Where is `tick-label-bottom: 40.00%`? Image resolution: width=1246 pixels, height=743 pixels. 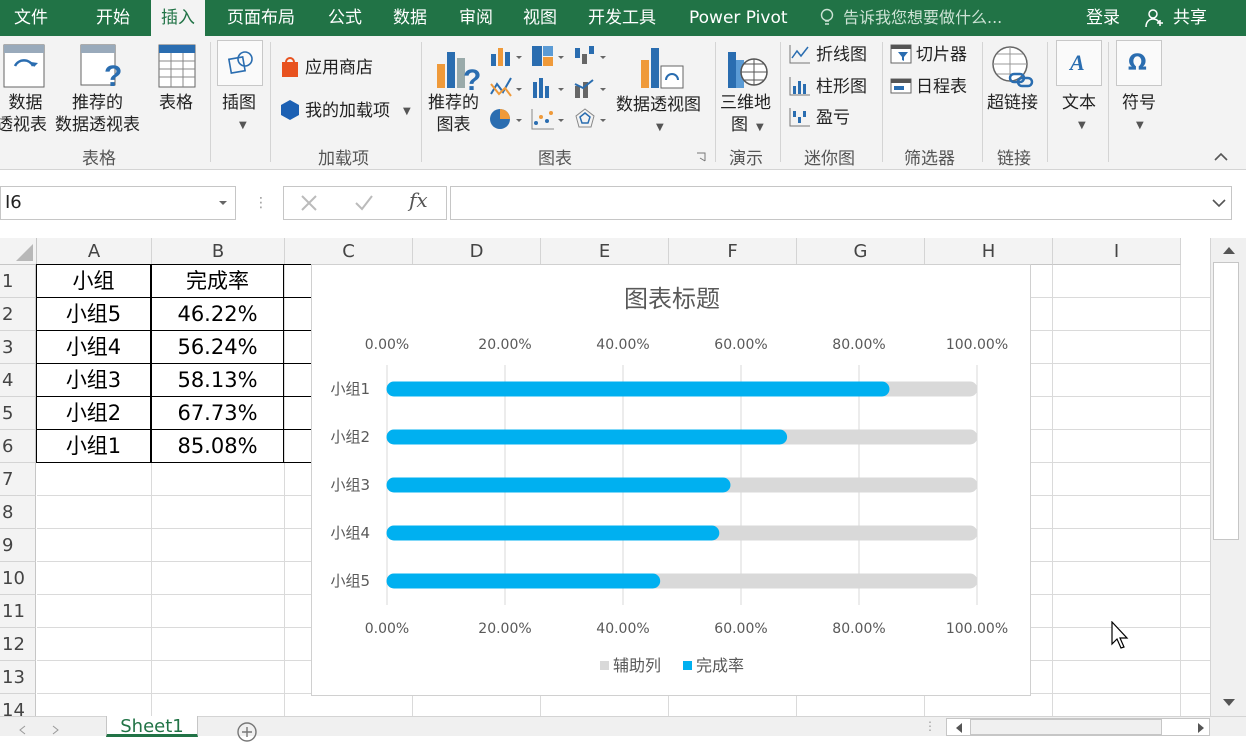
tick-label-bottom: 40.00% is located at coordinates (622, 629).